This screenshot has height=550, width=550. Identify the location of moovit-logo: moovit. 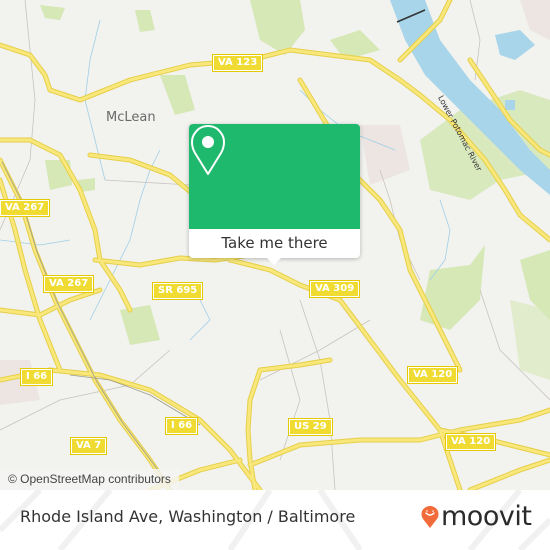
(476, 516).